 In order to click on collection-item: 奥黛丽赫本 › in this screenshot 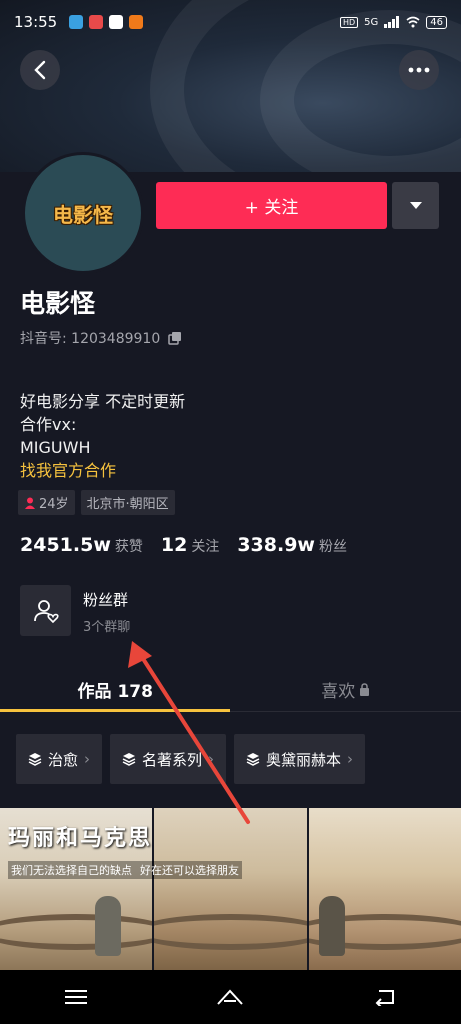, I will do `click(300, 759)`.